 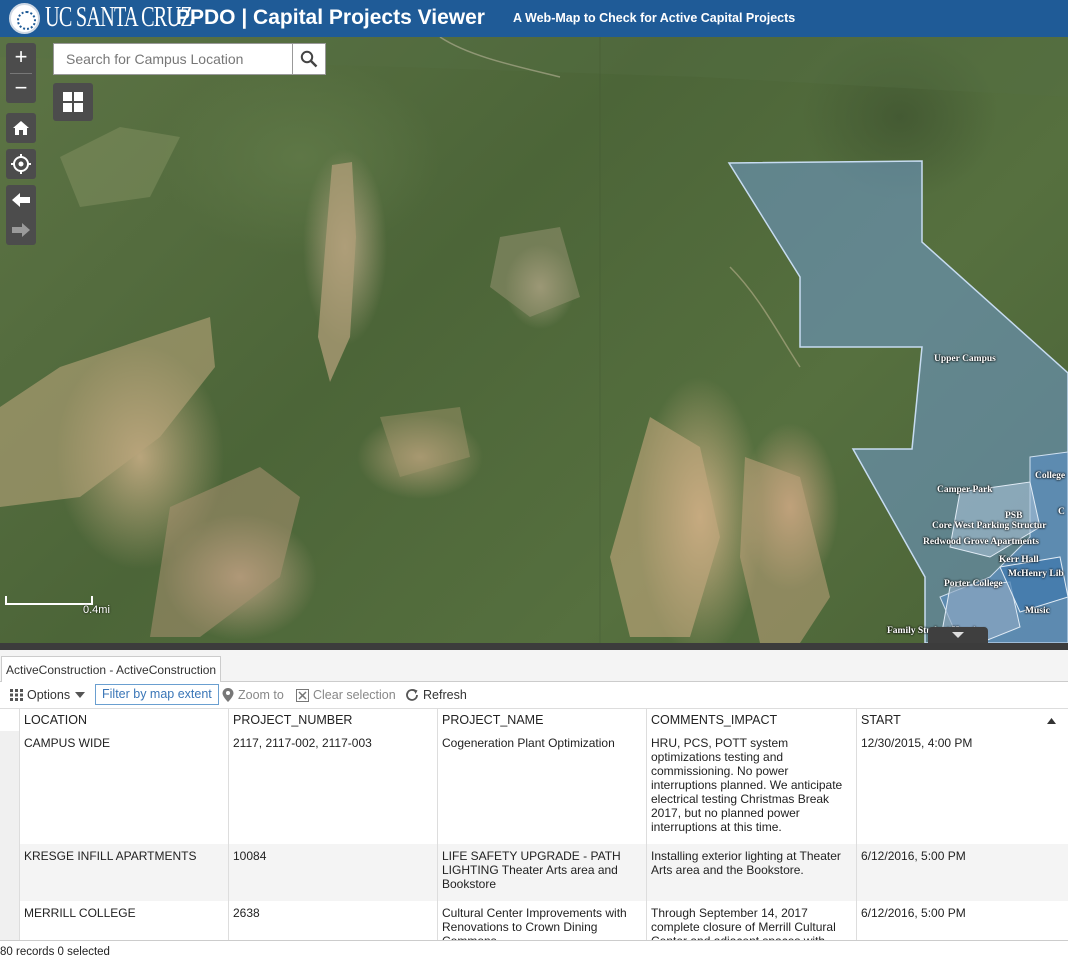 What do you see at coordinates (534, 940) in the screenshot?
I see `table-footer-divider` at bounding box center [534, 940].